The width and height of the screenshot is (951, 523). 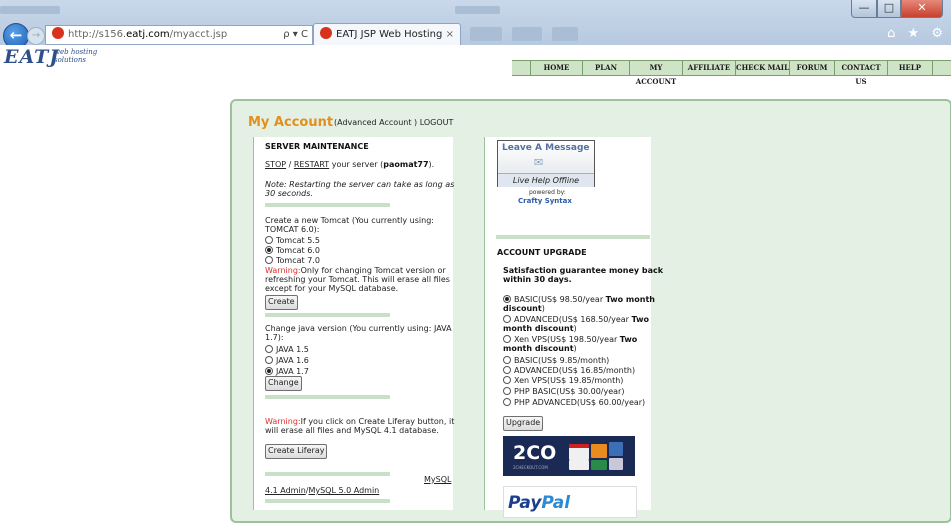 What do you see at coordinates (281, 302) in the screenshot?
I see `create-tomcat-button: Create` at bounding box center [281, 302].